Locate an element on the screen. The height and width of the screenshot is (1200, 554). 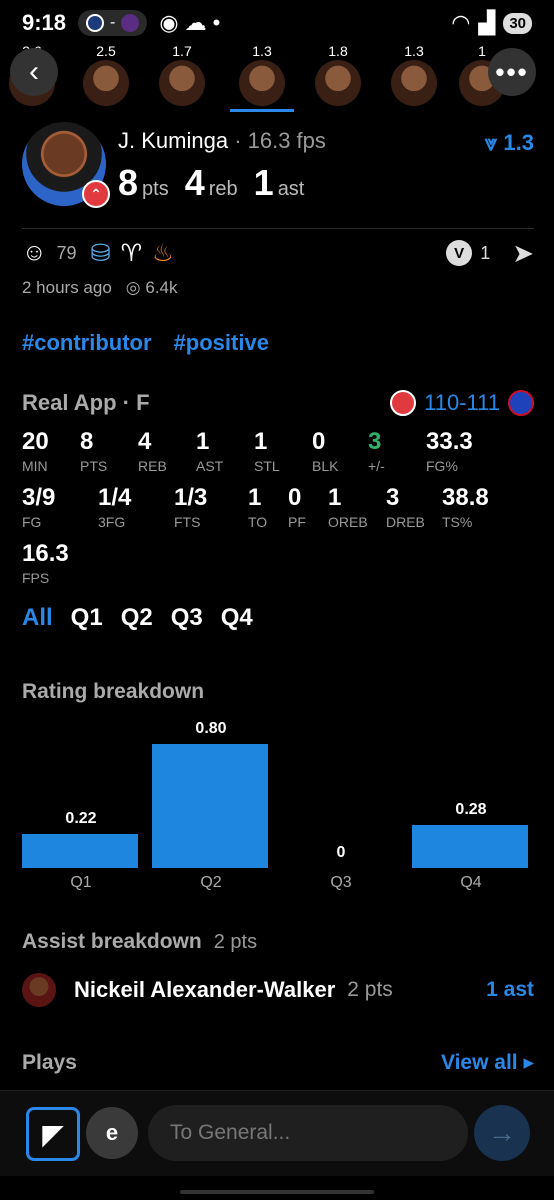
message-composer: ◤ e → is located at coordinates (277, 1133).